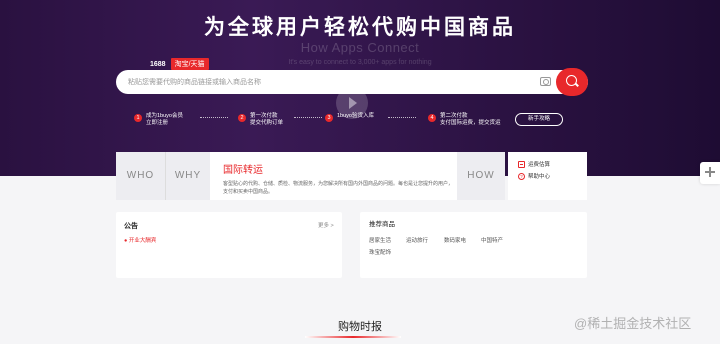 This screenshot has width=720, height=344. Describe the element at coordinates (473, 245) in the screenshot. I see `recommended-card: 推荐商品 居家生活 运动旅行 数码家电 中国特产 珠宝配饰` at that location.